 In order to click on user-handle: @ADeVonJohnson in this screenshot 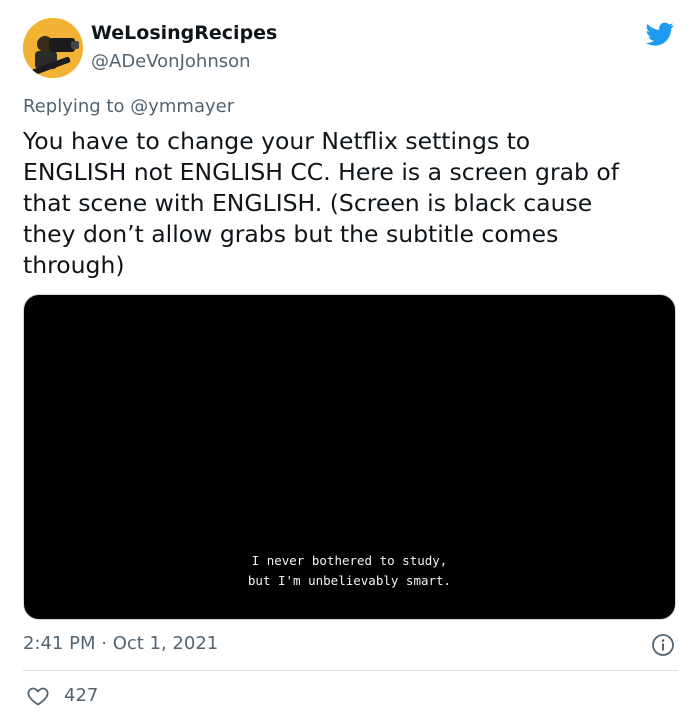, I will do `click(171, 61)`.